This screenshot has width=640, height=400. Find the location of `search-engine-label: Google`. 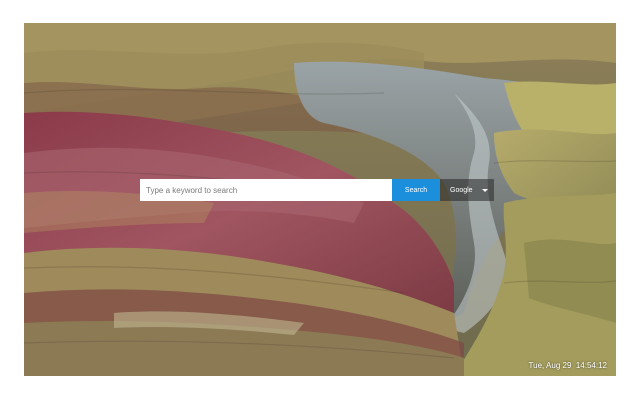

search-engine-label: Google is located at coordinates (461, 190).